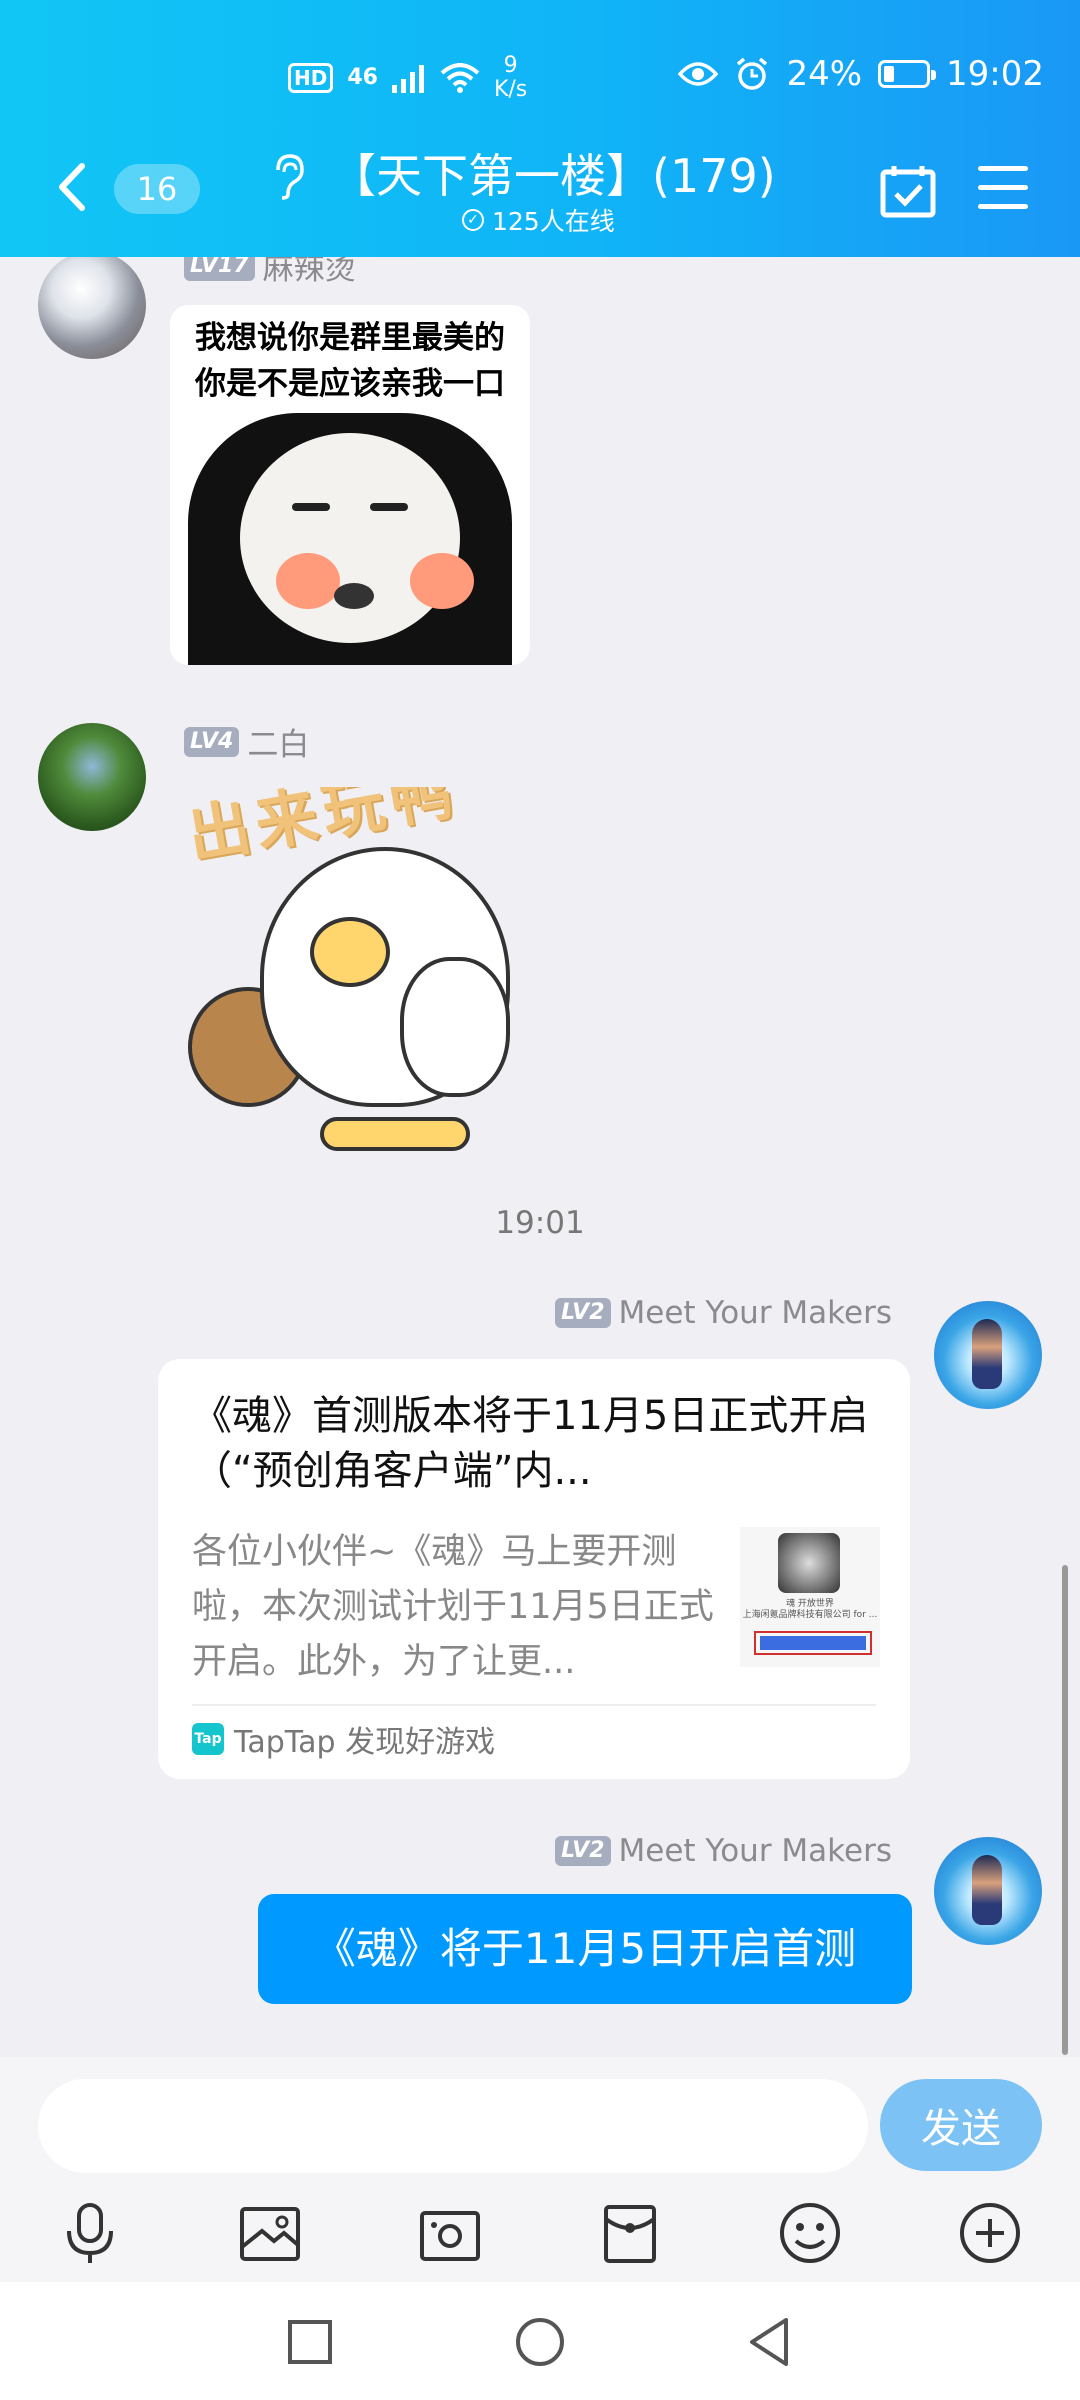 This screenshot has width=1080, height=2400. What do you see at coordinates (540, 80) in the screenshot?
I see `status-bar: HD 46 9 K/s 24% 19:02` at bounding box center [540, 80].